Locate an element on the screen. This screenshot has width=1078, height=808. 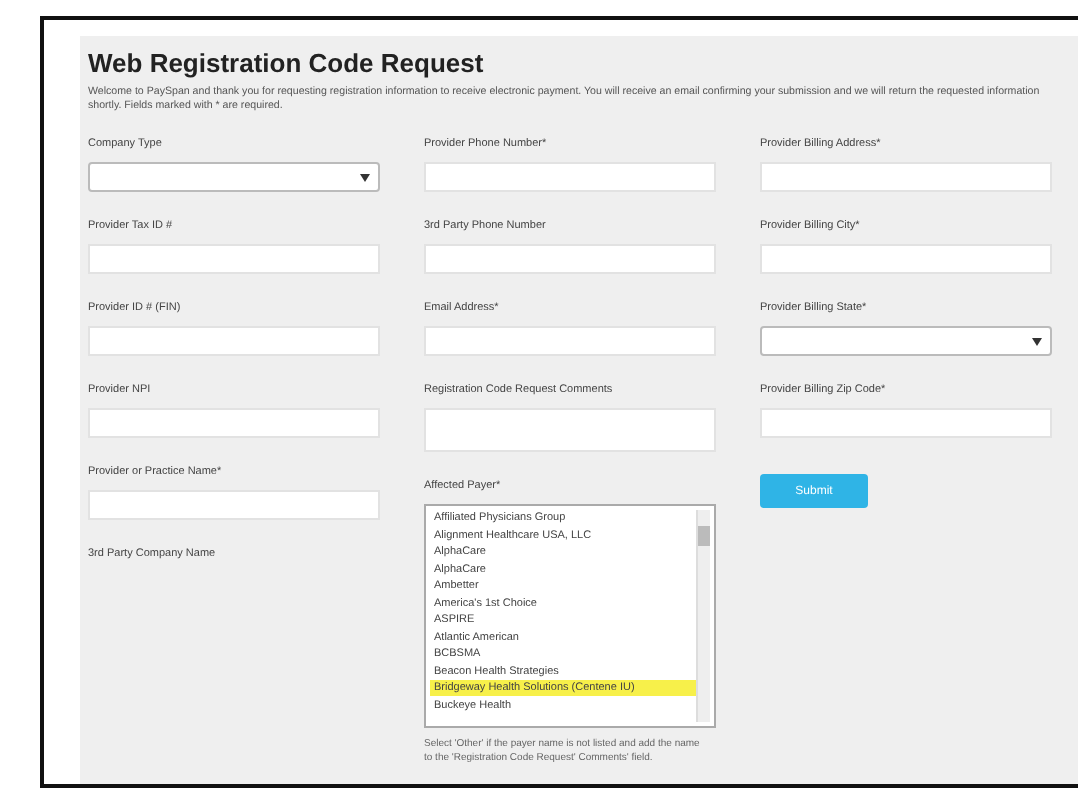
comments-textarea is located at coordinates (570, 430).